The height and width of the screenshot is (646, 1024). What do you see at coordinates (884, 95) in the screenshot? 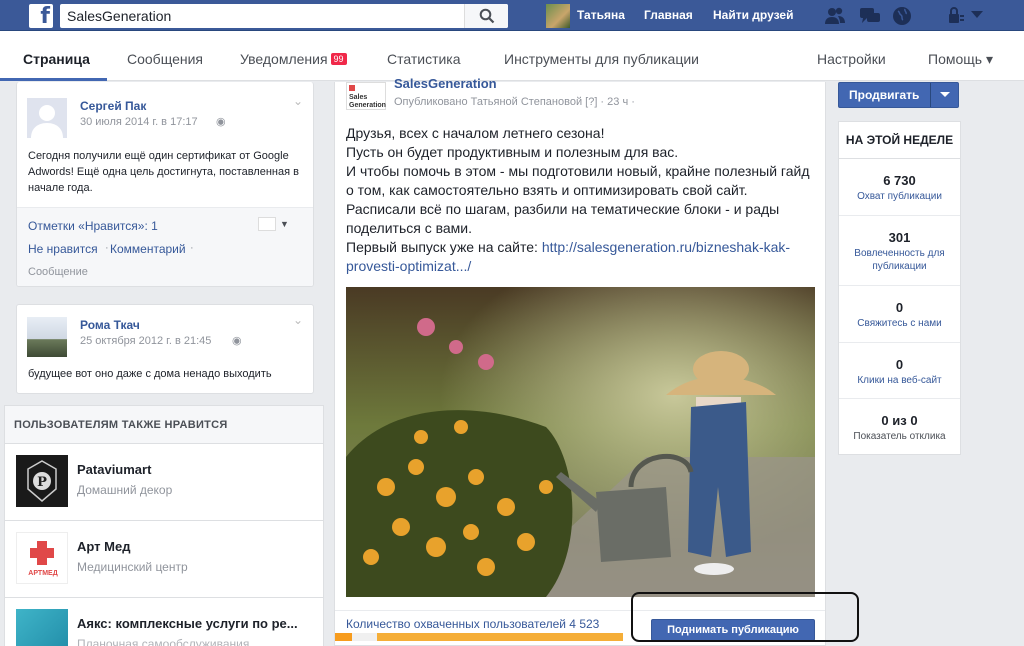
I see `promote-label: Продвигать` at bounding box center [884, 95].